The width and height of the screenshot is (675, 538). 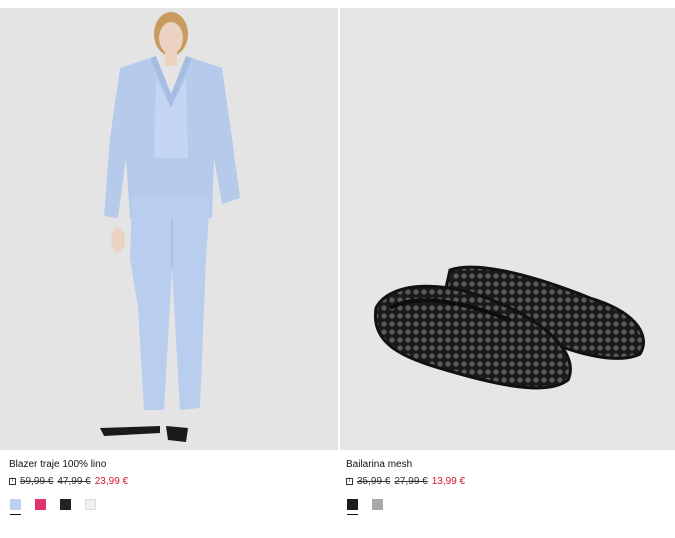 I want to click on price-row: i 35,99 € 27,99 € 13,99 €, so click(x=405, y=481).